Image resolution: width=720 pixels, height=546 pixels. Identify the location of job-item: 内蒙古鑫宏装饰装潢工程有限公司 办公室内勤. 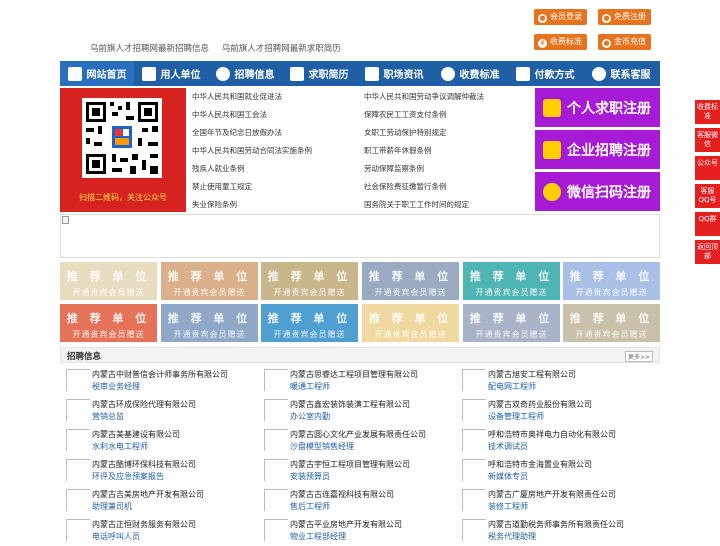
(356, 411).